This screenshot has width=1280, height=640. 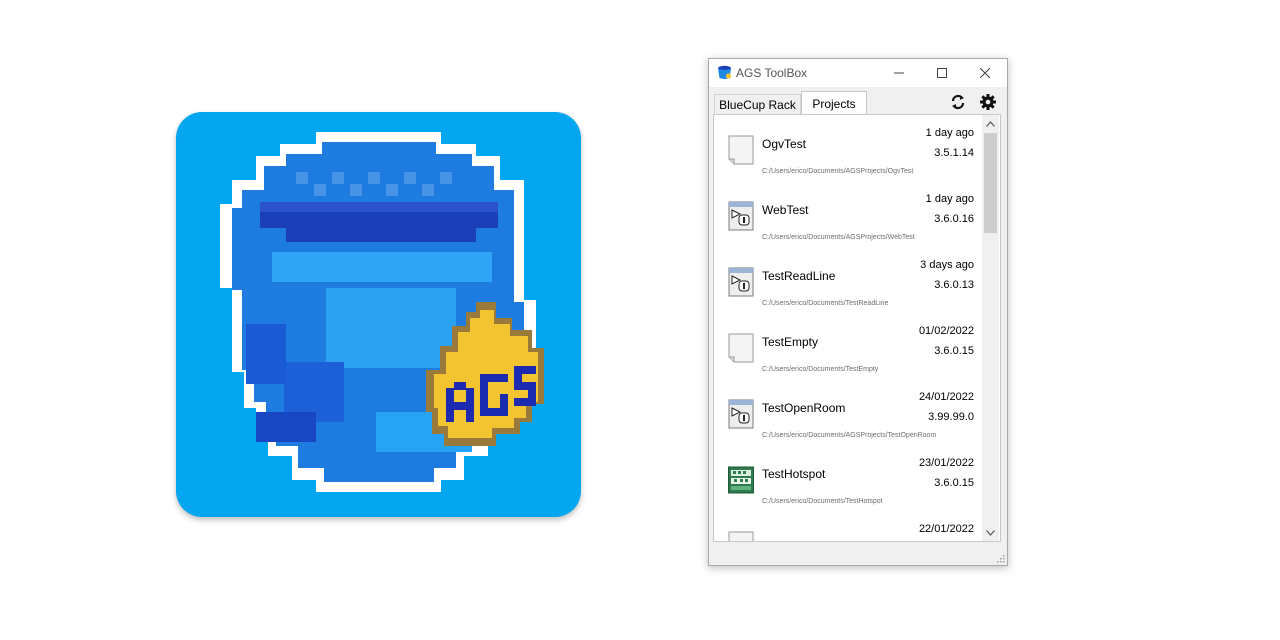 I want to click on project-date: 01/02/2022, so click(x=946, y=331).